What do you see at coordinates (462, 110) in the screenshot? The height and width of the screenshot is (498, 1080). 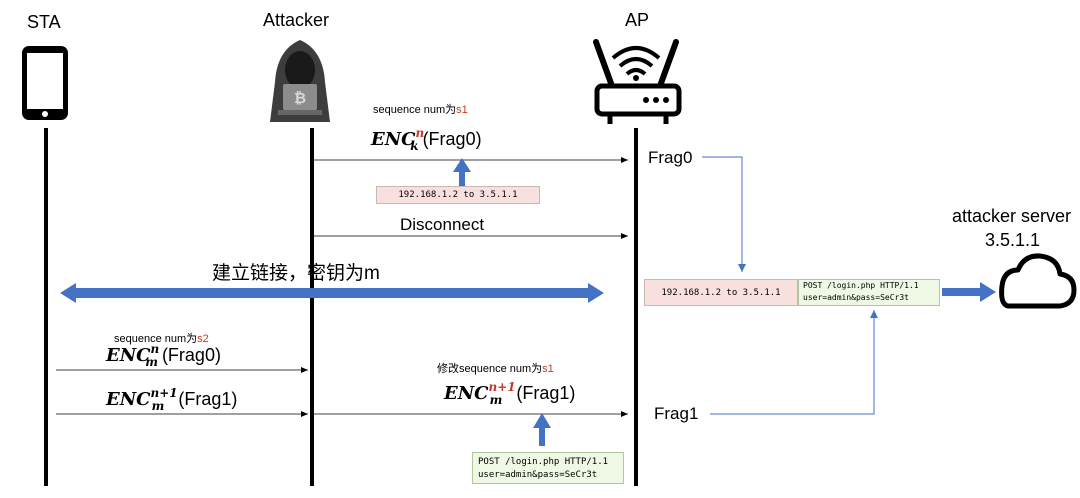 I see `seq-s1-value: s1` at bounding box center [462, 110].